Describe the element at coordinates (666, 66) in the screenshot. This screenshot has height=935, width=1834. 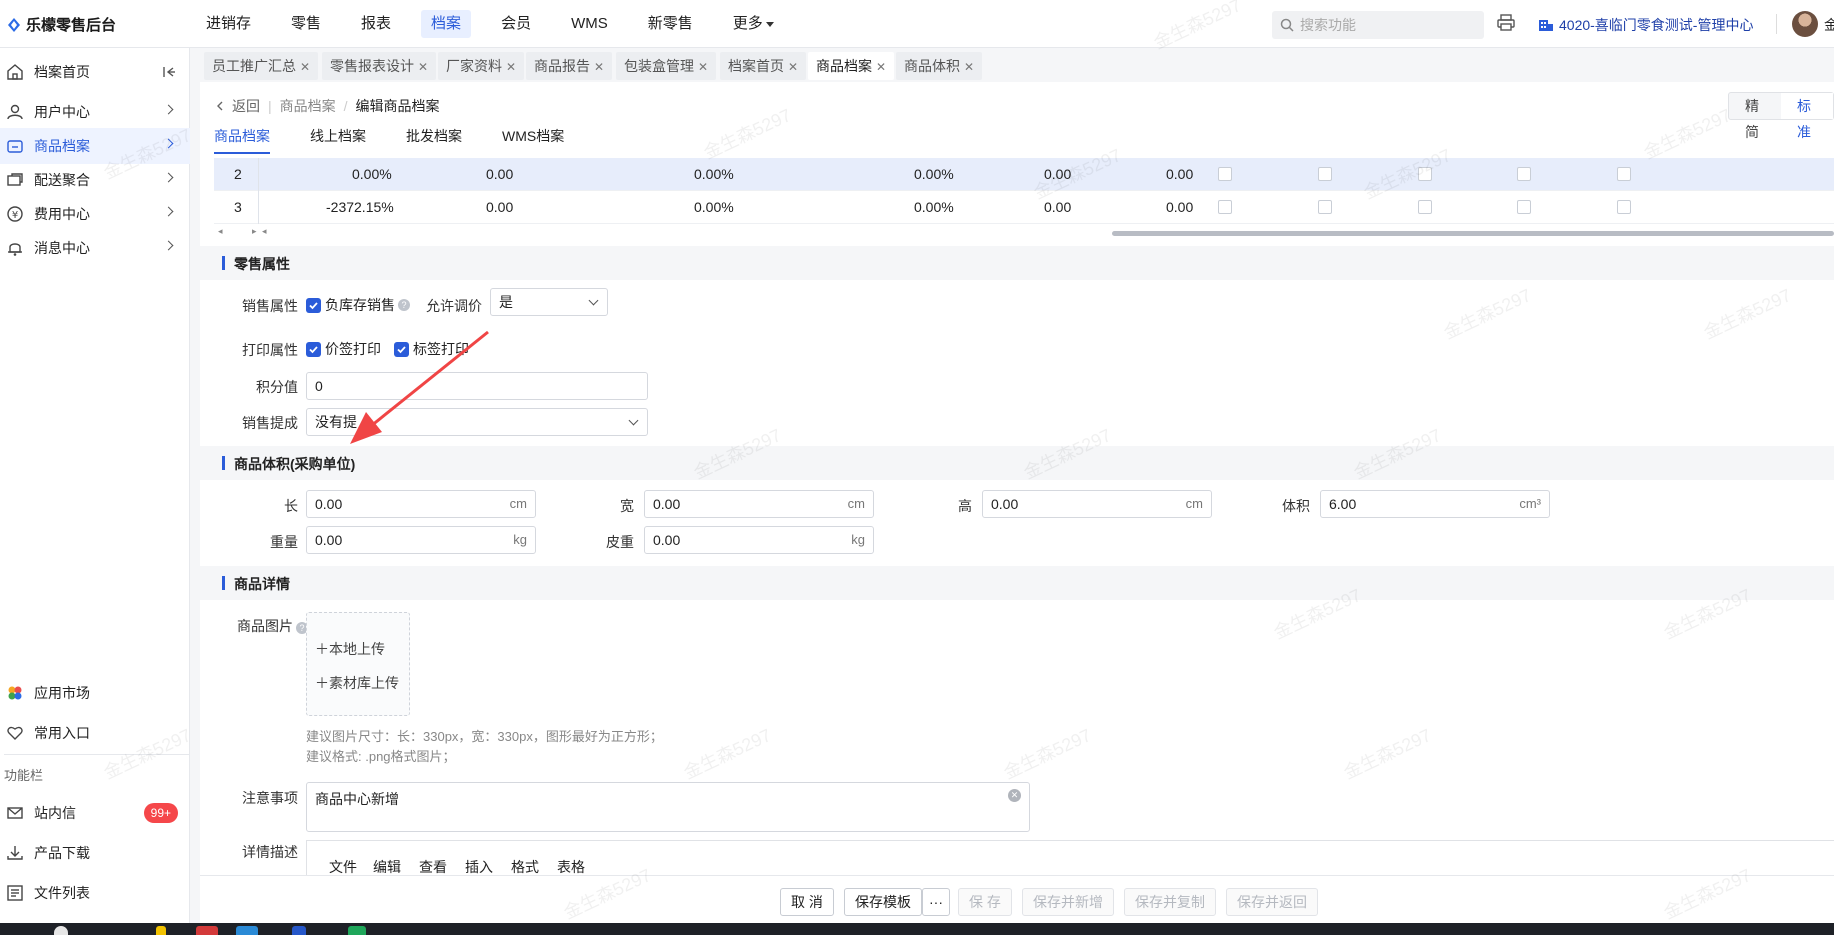
I see `tab-packaging: 包装盒管理 ✕` at that location.